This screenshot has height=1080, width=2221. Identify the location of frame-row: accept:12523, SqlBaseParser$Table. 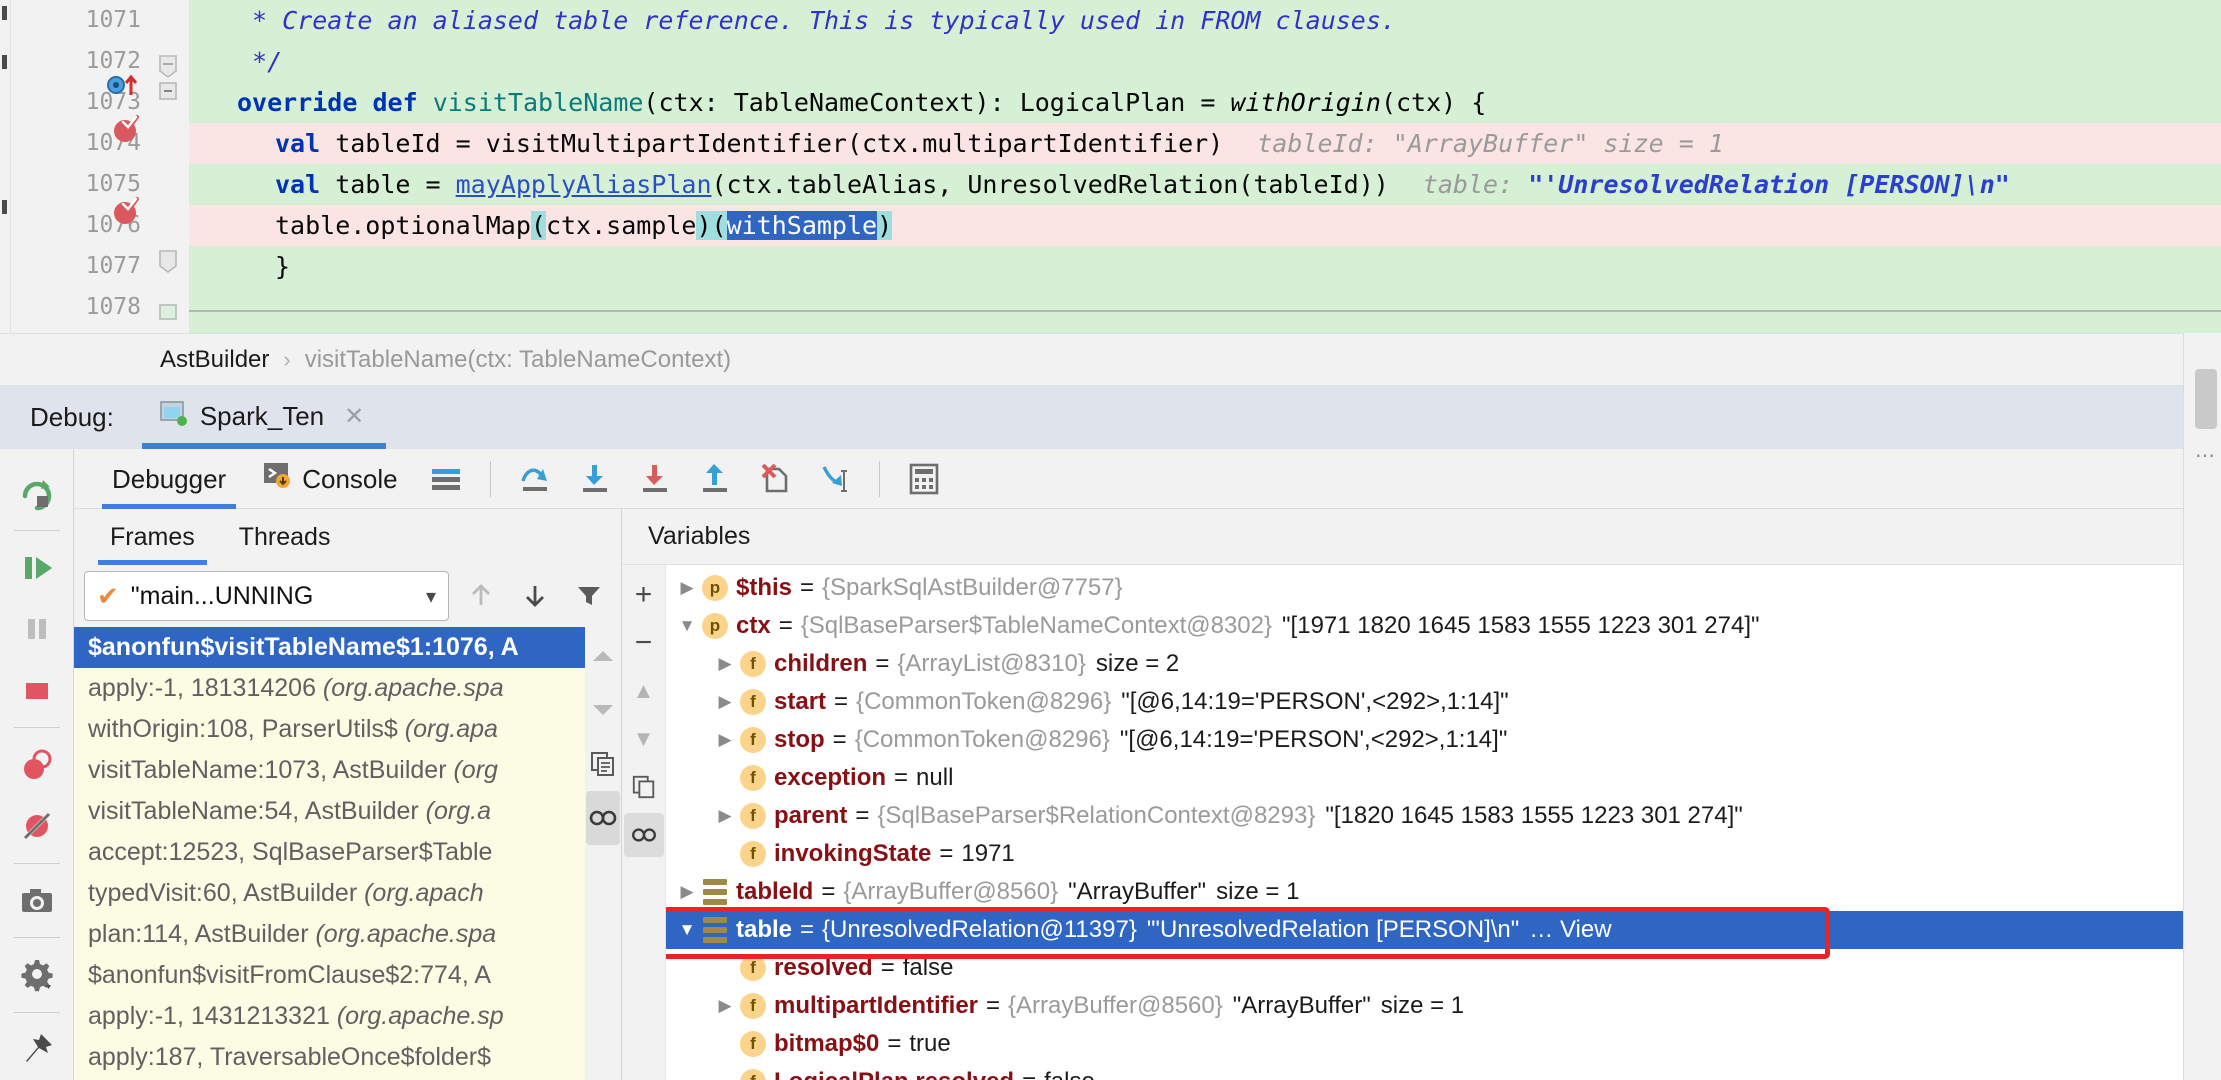
(329, 852).